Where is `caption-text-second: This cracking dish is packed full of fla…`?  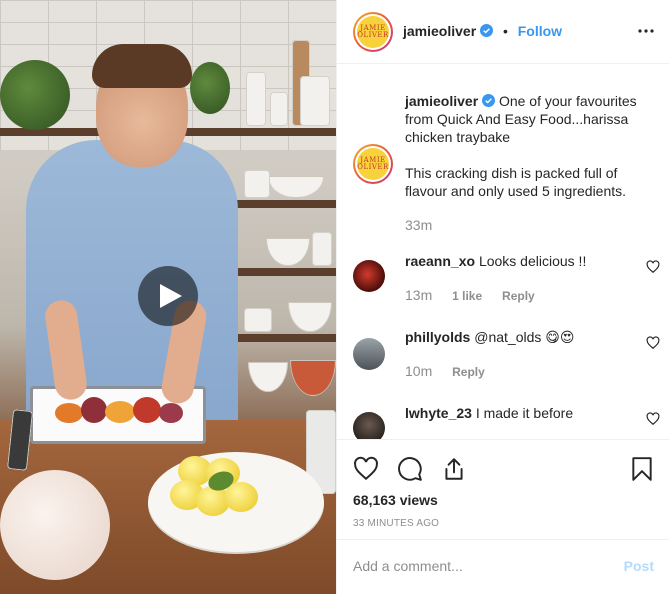
caption-text-second: This cracking dish is packed full of fla… is located at coordinates (516, 182).